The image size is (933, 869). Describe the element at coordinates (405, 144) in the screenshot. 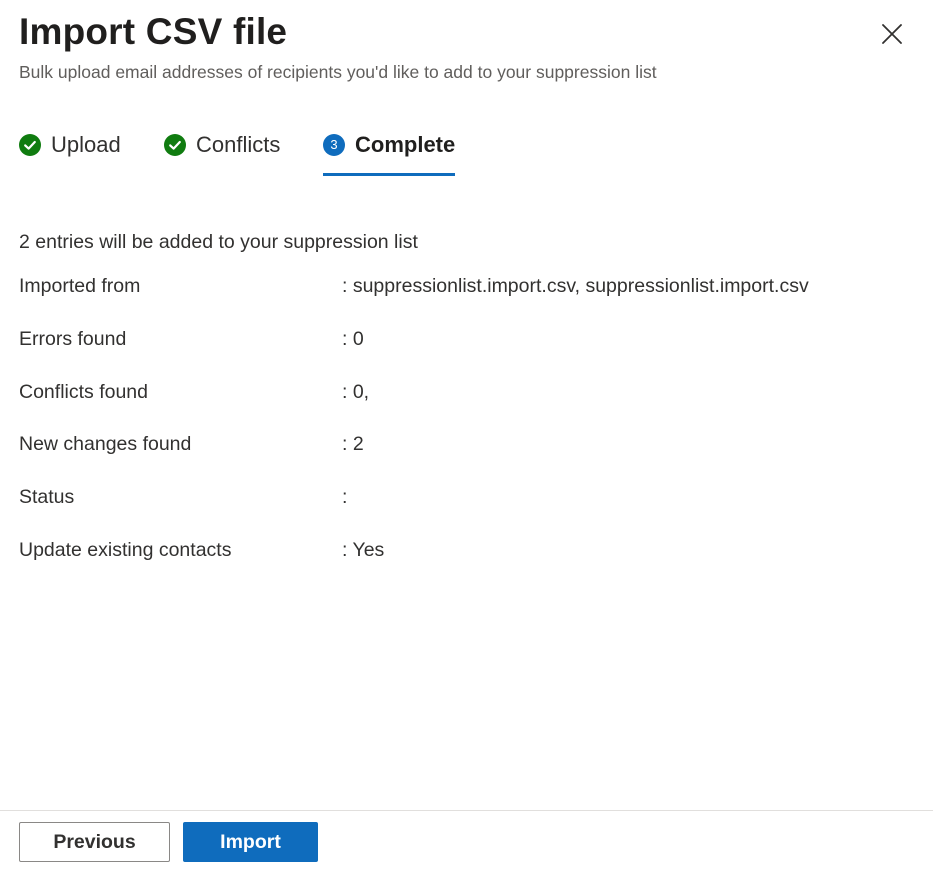

I see `step-label-complete: Complete` at that location.